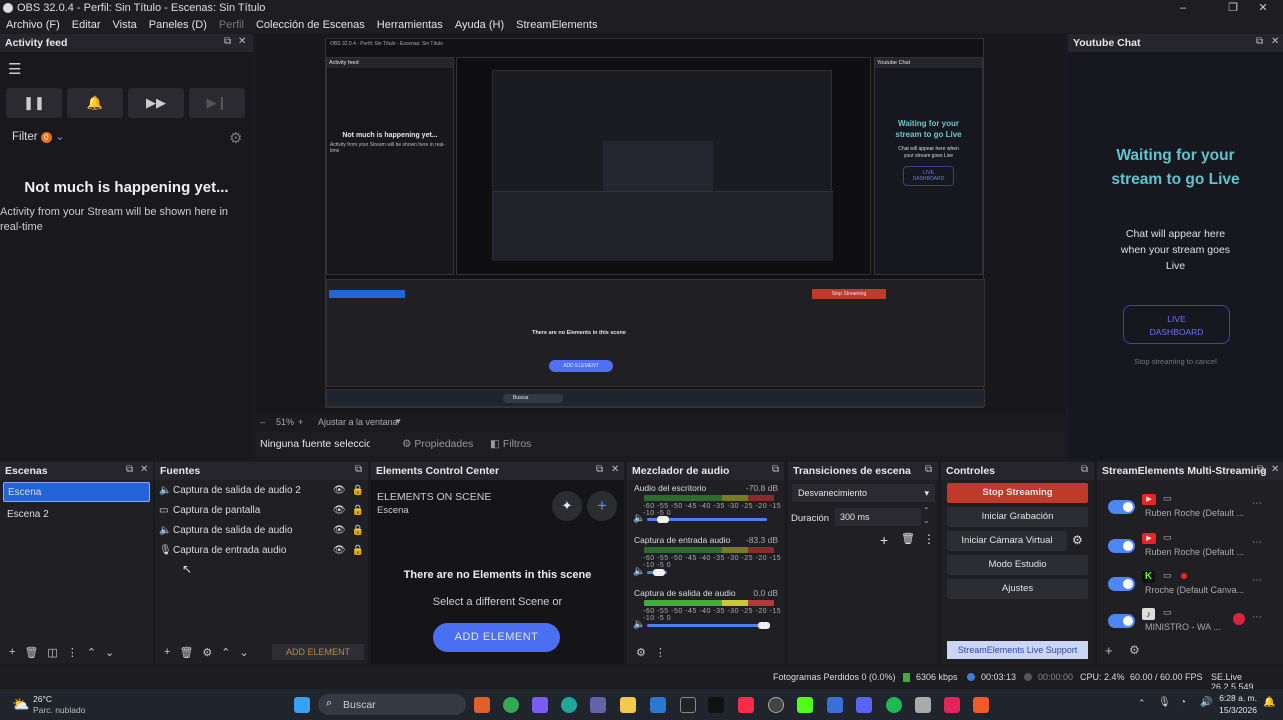  Describe the element at coordinates (864, 705) in the screenshot. I see `discord-icon` at that location.